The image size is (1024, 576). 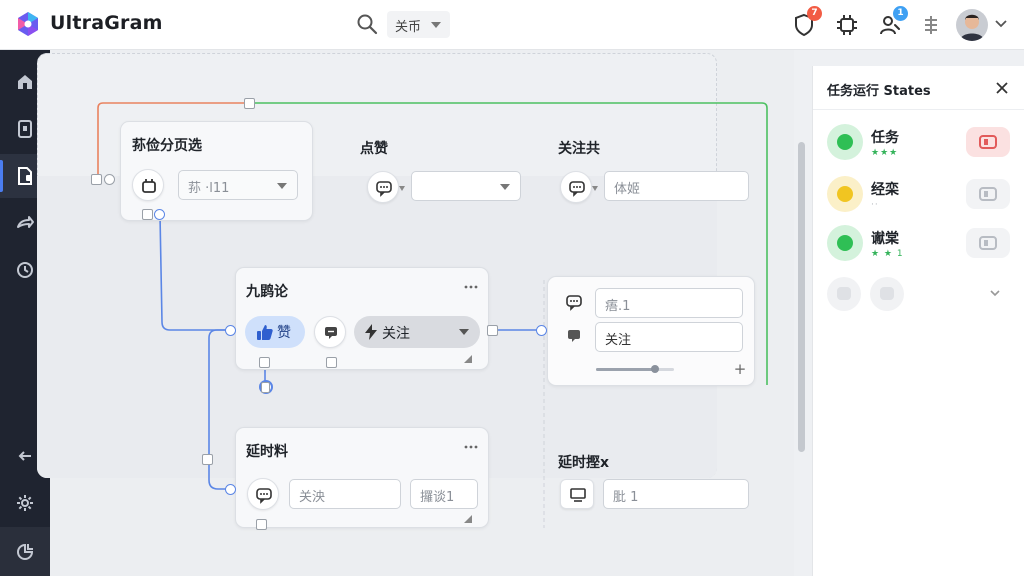 I want to click on output-input-1: 痦.1, so click(x=669, y=303).